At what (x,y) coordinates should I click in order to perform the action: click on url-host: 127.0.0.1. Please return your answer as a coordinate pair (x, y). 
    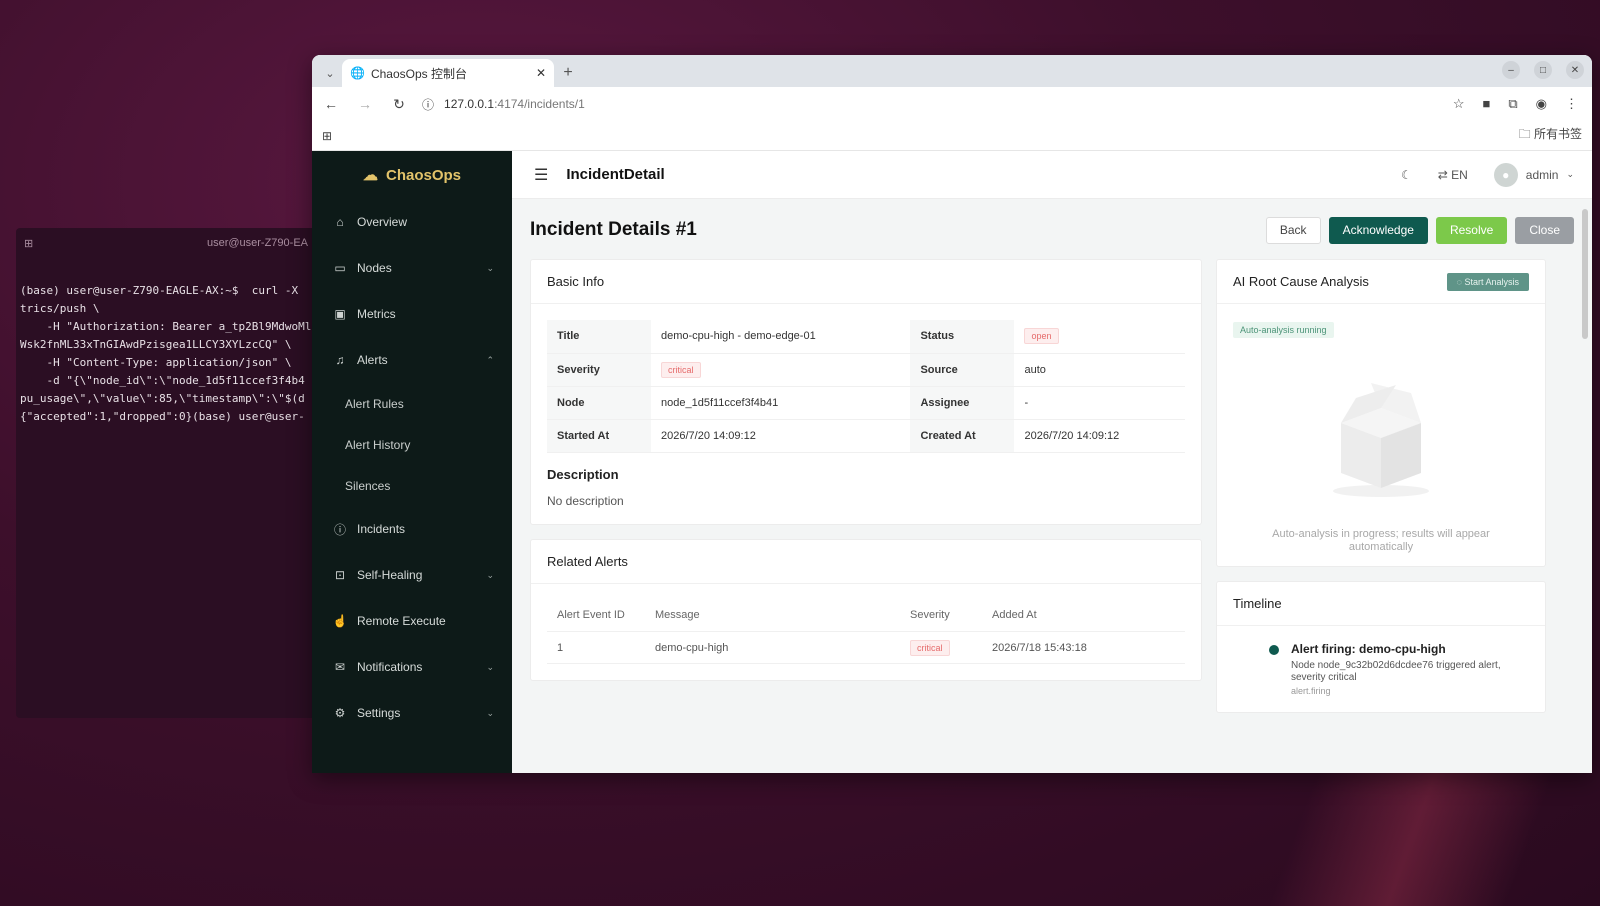
    Looking at the image, I should click on (469, 104).